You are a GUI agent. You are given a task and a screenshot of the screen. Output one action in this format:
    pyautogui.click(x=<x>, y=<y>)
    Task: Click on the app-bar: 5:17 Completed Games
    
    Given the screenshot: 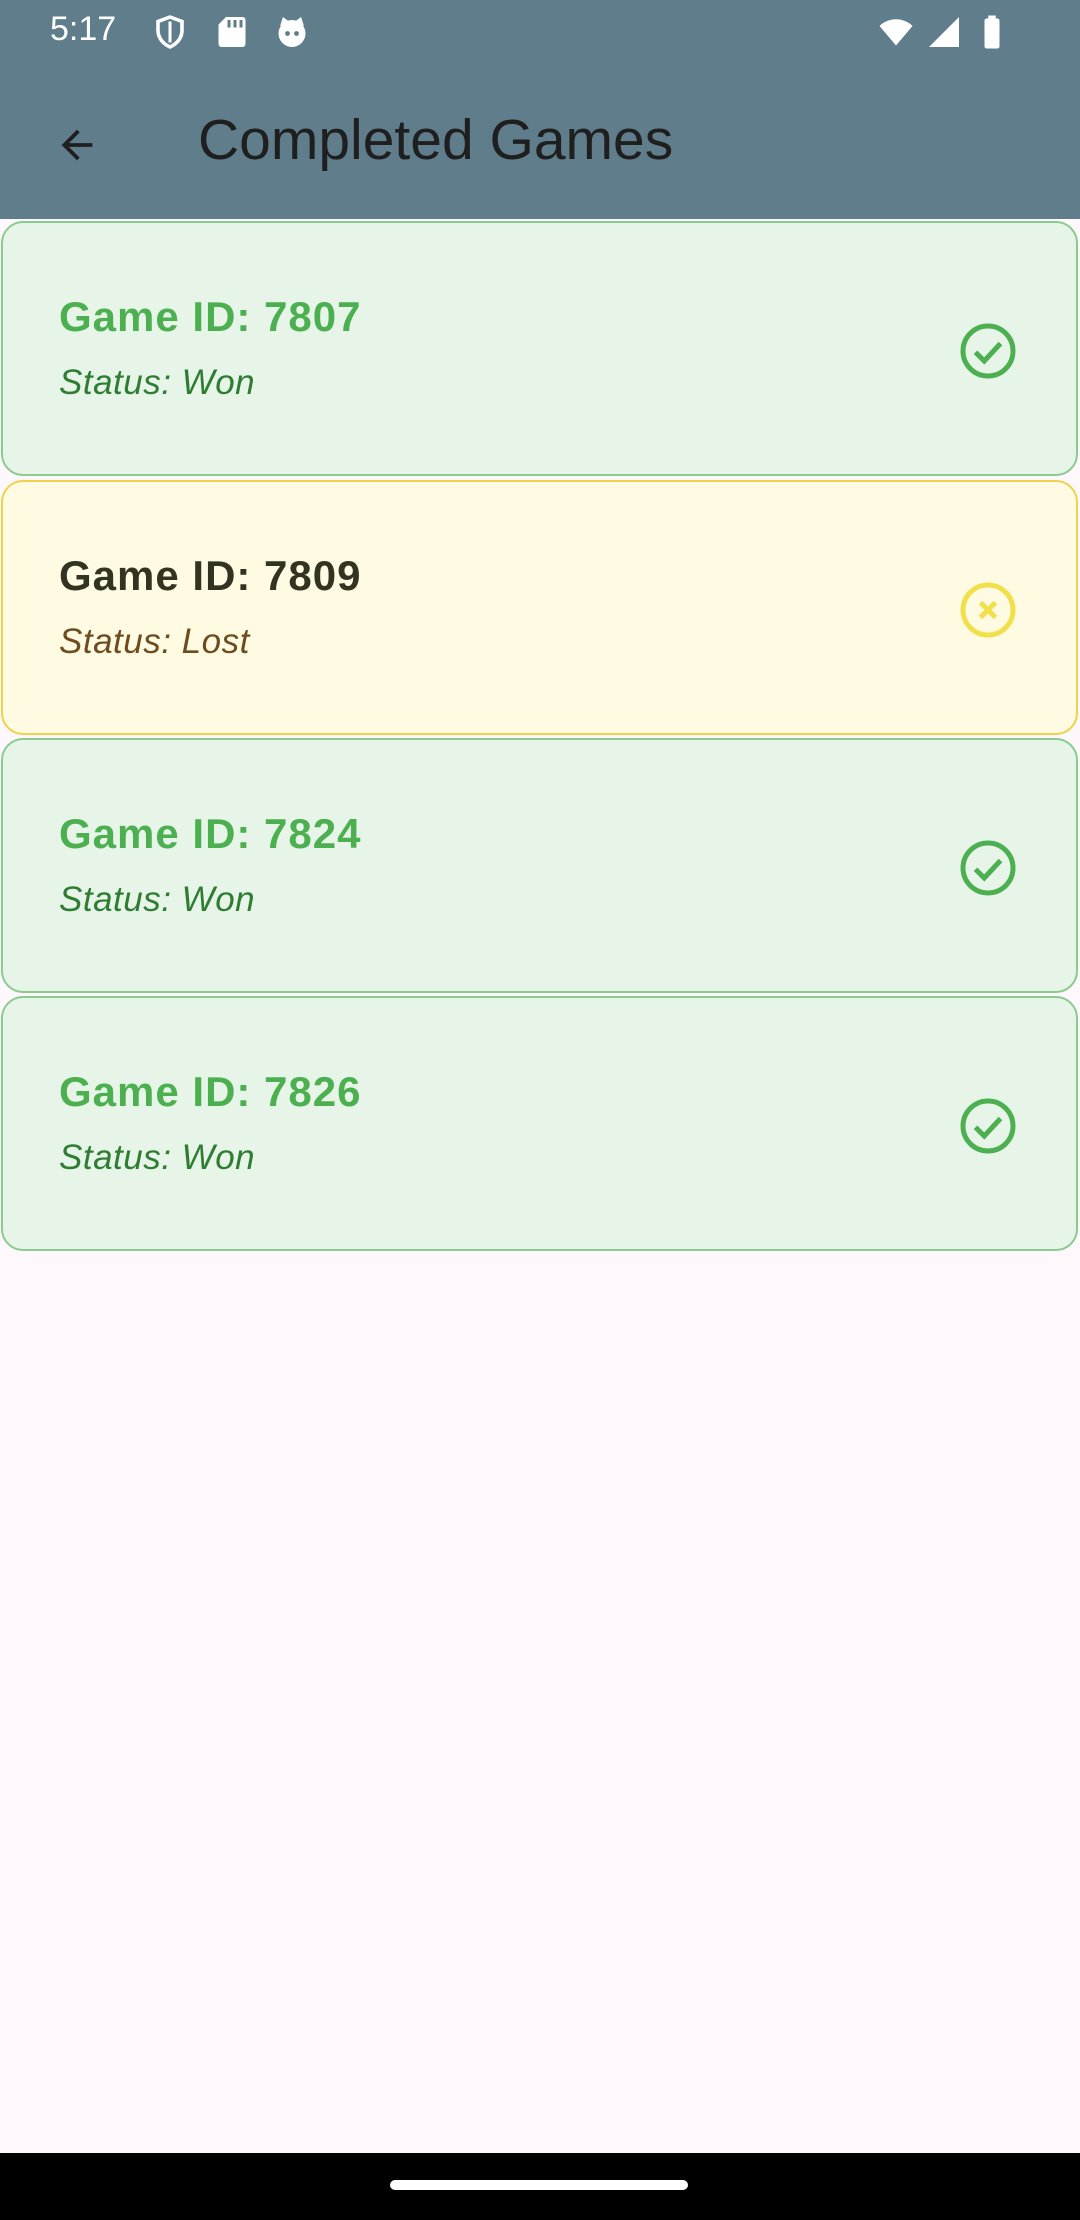 What is the action you would take?
    pyautogui.click(x=540, y=109)
    